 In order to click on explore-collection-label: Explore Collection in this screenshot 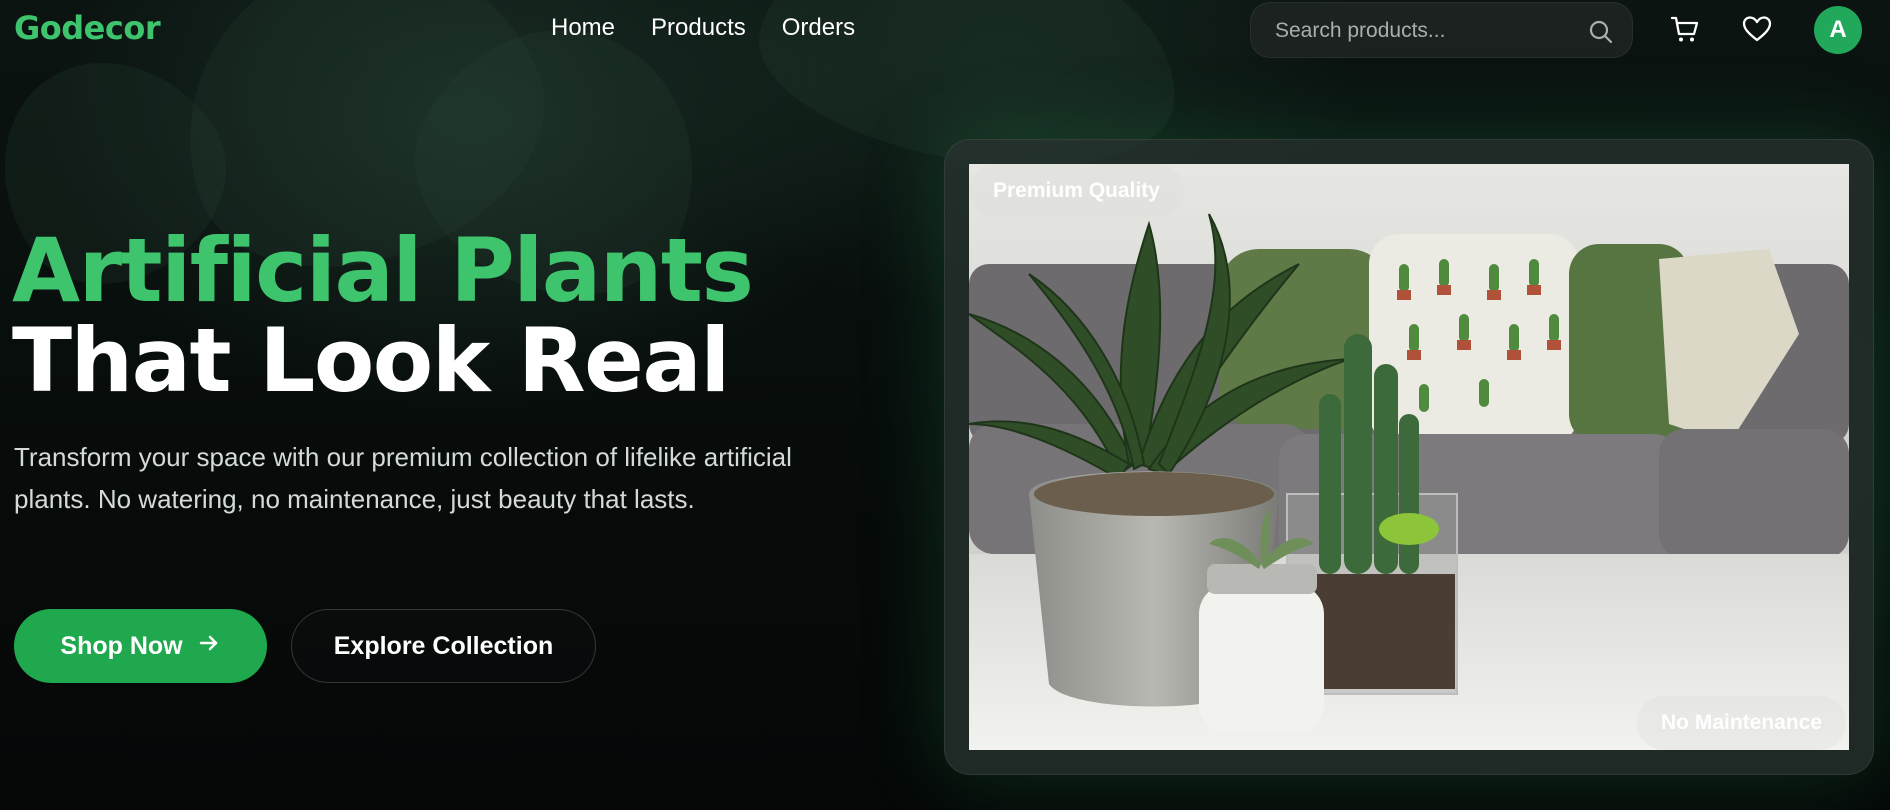, I will do `click(443, 645)`.